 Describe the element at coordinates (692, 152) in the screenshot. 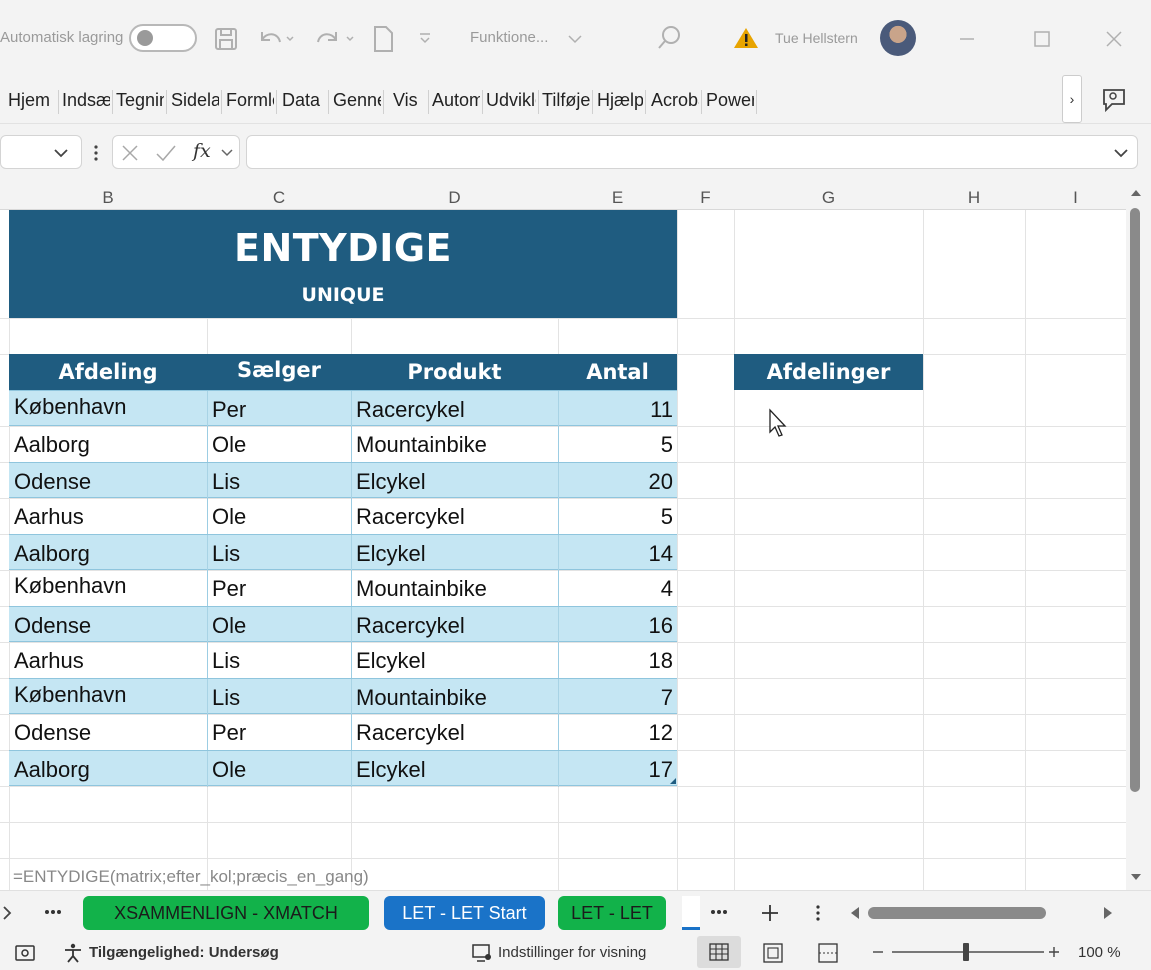

I see `formula-input` at that location.